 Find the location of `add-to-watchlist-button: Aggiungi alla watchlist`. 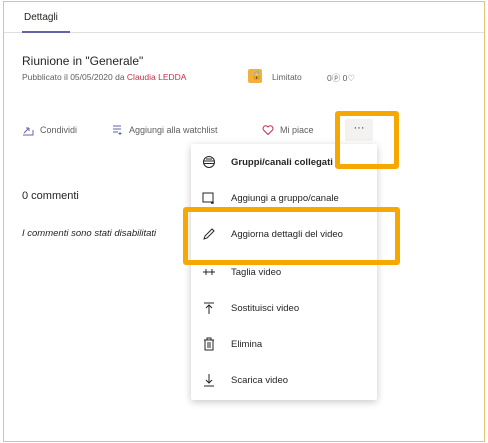

add-to-watchlist-button: Aggiungi alla watchlist is located at coordinates (164, 130).